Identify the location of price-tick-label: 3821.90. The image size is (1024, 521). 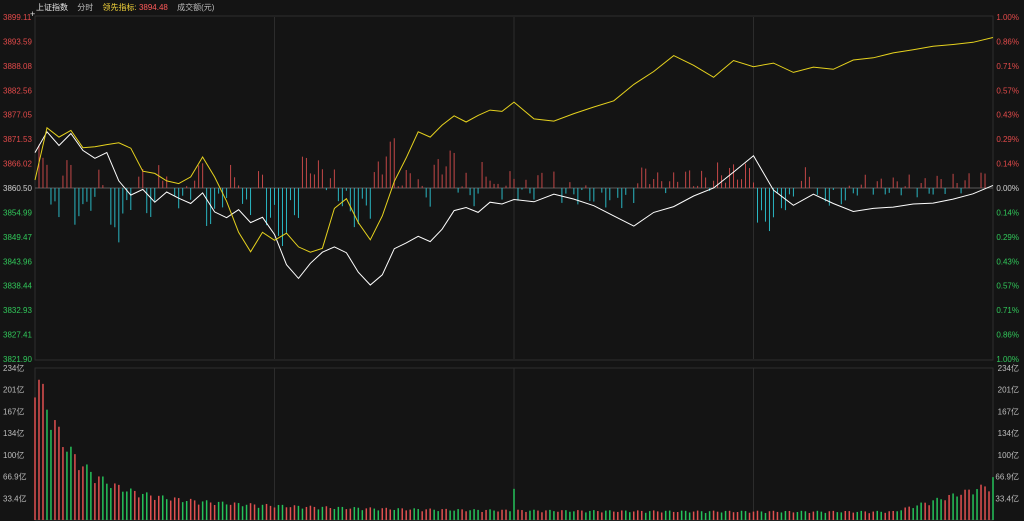
(17, 359).